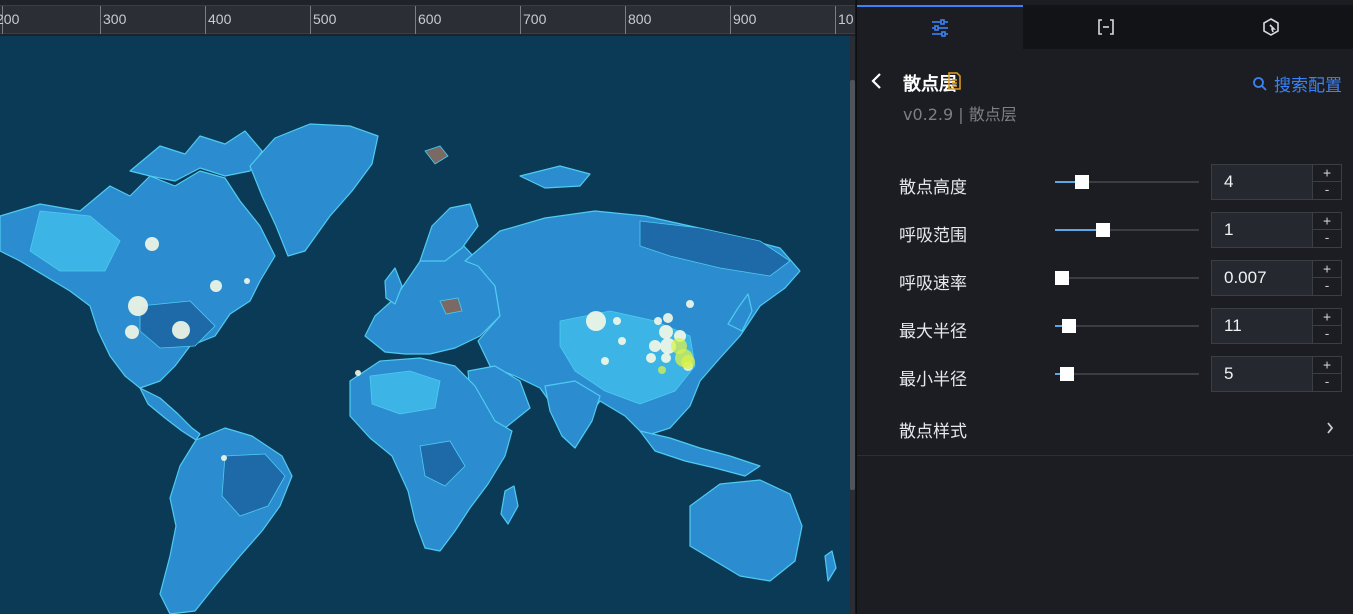  I want to click on property-value-input: 11, so click(1262, 326).